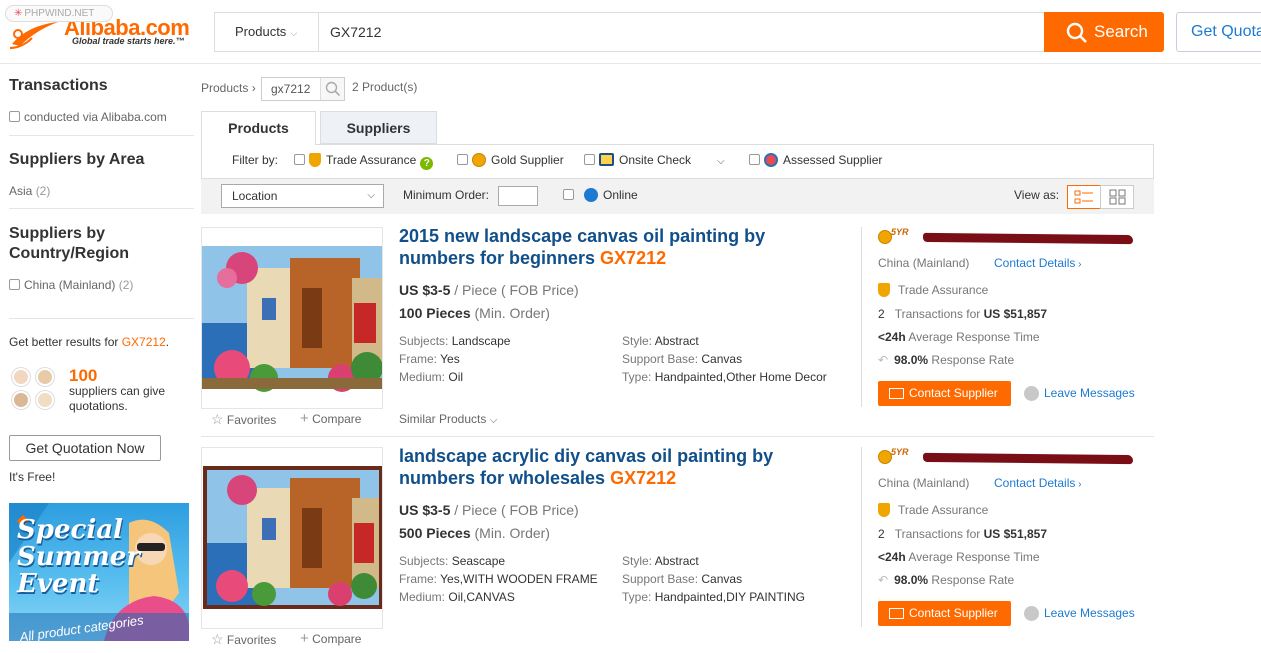 The width and height of the screenshot is (1261, 653). I want to click on get-quotation-button: Get Quota, so click(1218, 32).